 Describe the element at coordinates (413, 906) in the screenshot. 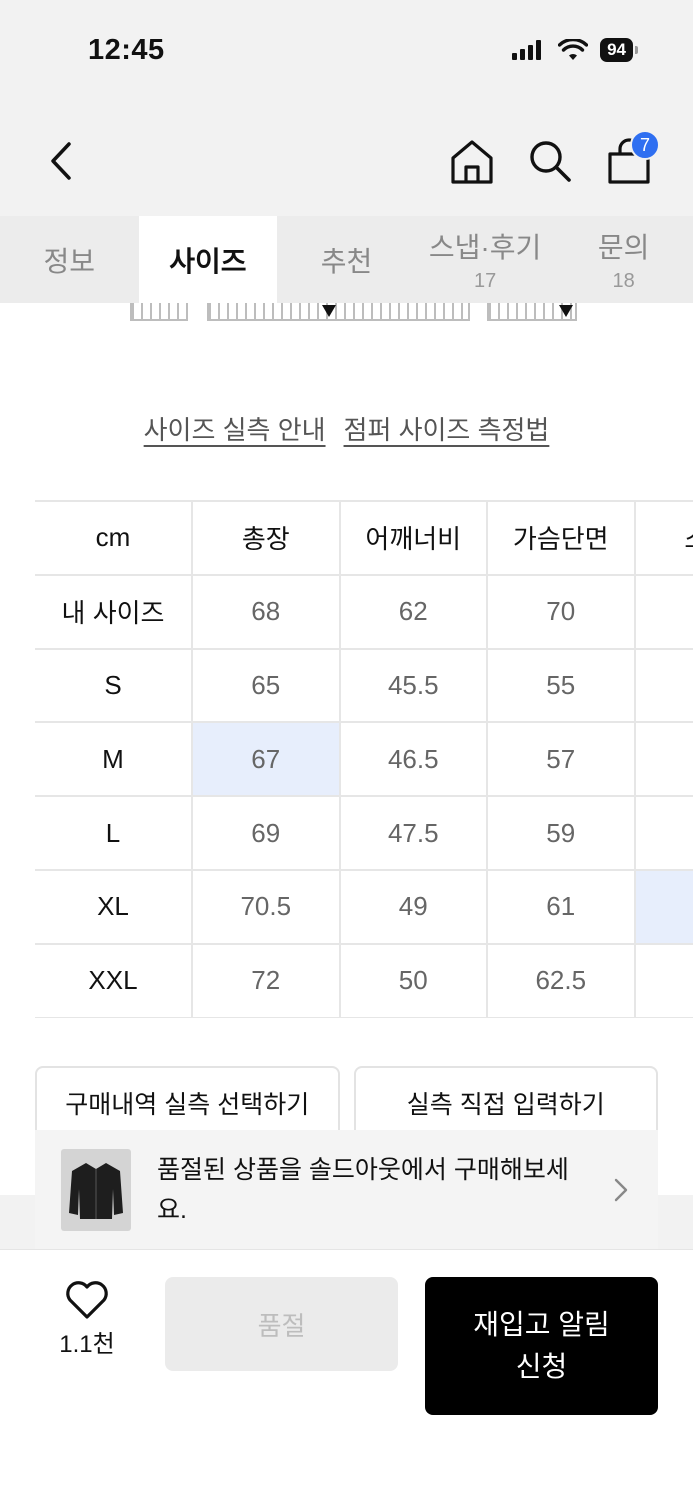

I see `table-cell: 49` at that location.